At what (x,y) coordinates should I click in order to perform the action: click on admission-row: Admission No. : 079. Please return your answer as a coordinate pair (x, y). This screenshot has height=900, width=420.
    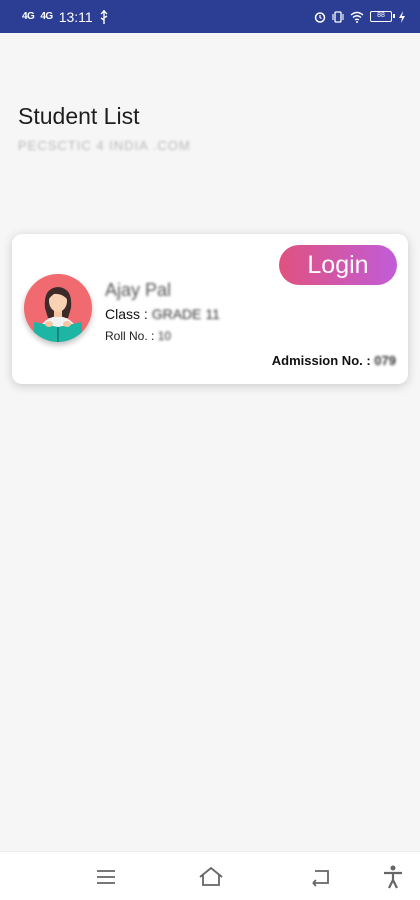
    Looking at the image, I should click on (334, 360).